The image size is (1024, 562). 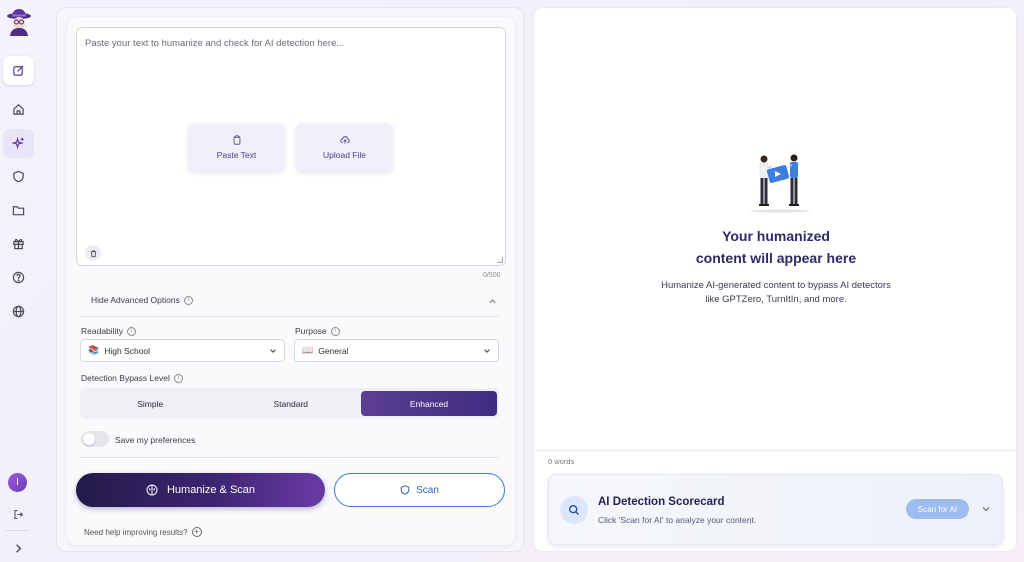 What do you see at coordinates (427, 490) in the screenshot?
I see `scan-label: Scan` at bounding box center [427, 490].